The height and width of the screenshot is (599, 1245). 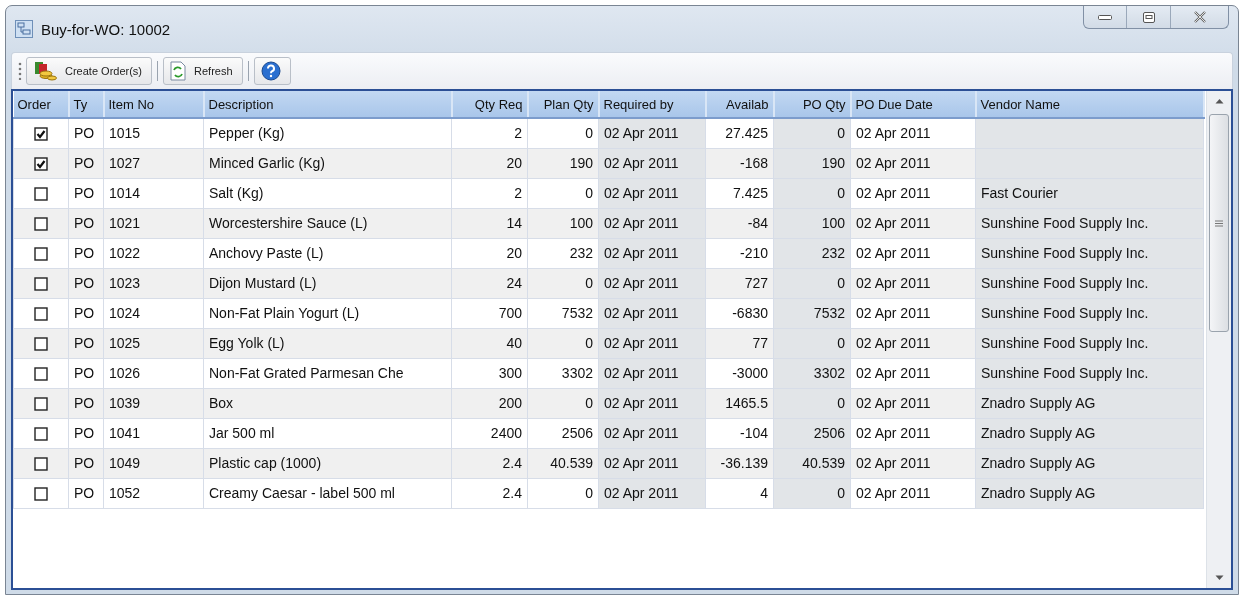 I want to click on table-cell: 2, so click(x=518, y=193).